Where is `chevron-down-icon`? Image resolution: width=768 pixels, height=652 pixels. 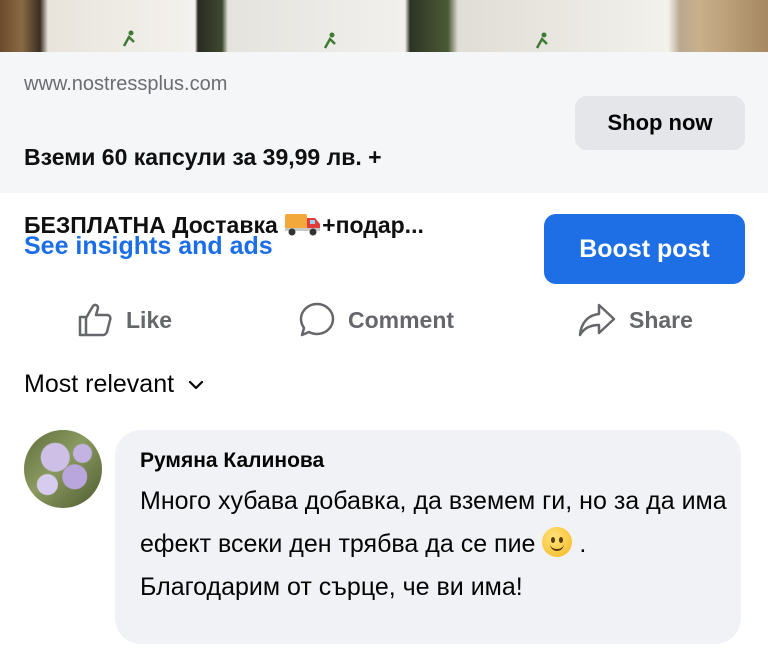
chevron-down-icon is located at coordinates (196, 384).